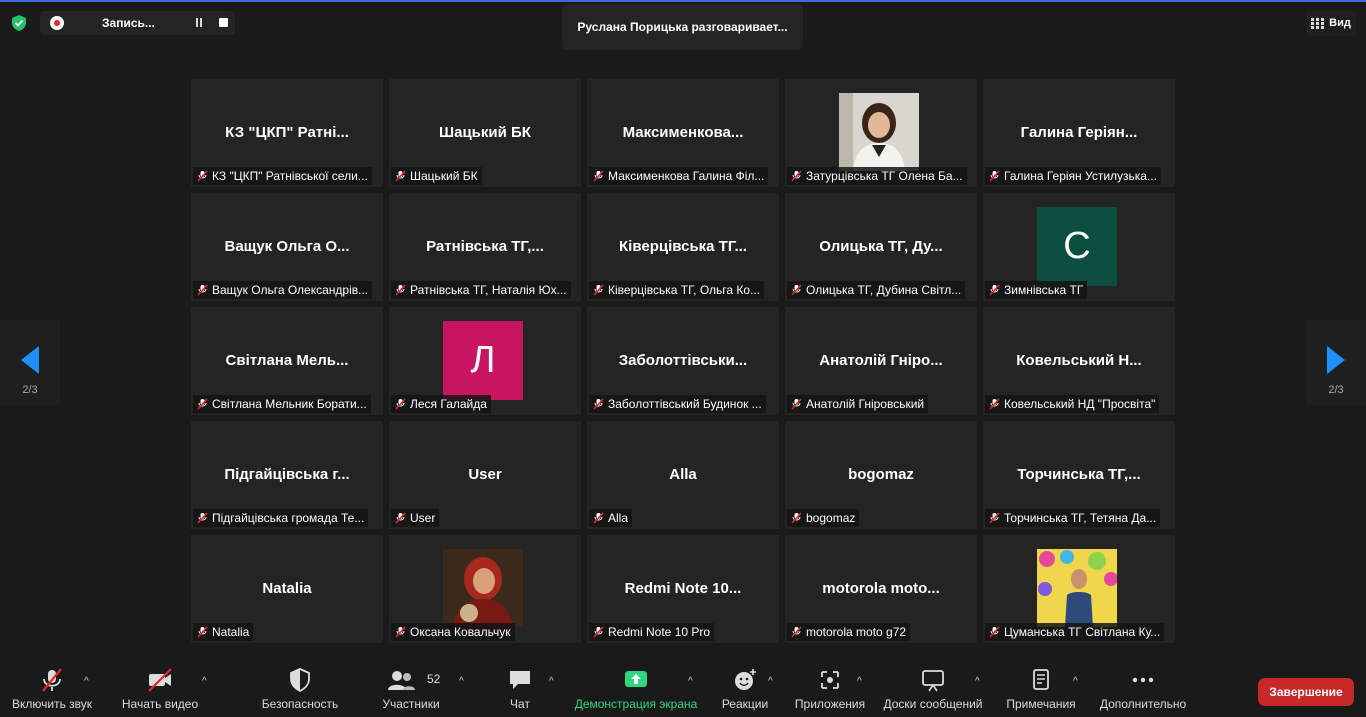 This screenshot has height=717, width=1366. I want to click on previous-page-button: 2/3, so click(30, 362).